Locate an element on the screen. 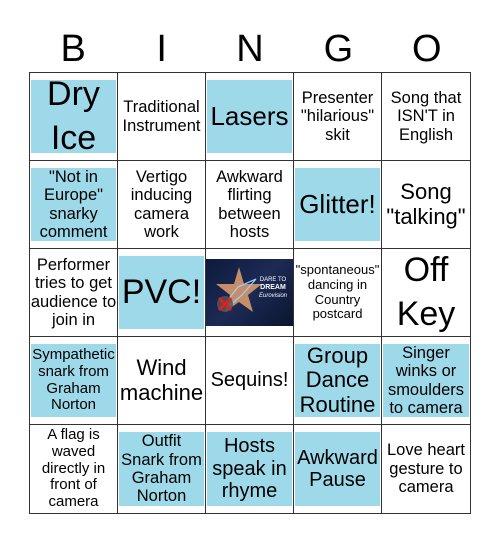  free-space-cell: DARE TO DREAM Eurovision is located at coordinates (250, 293).